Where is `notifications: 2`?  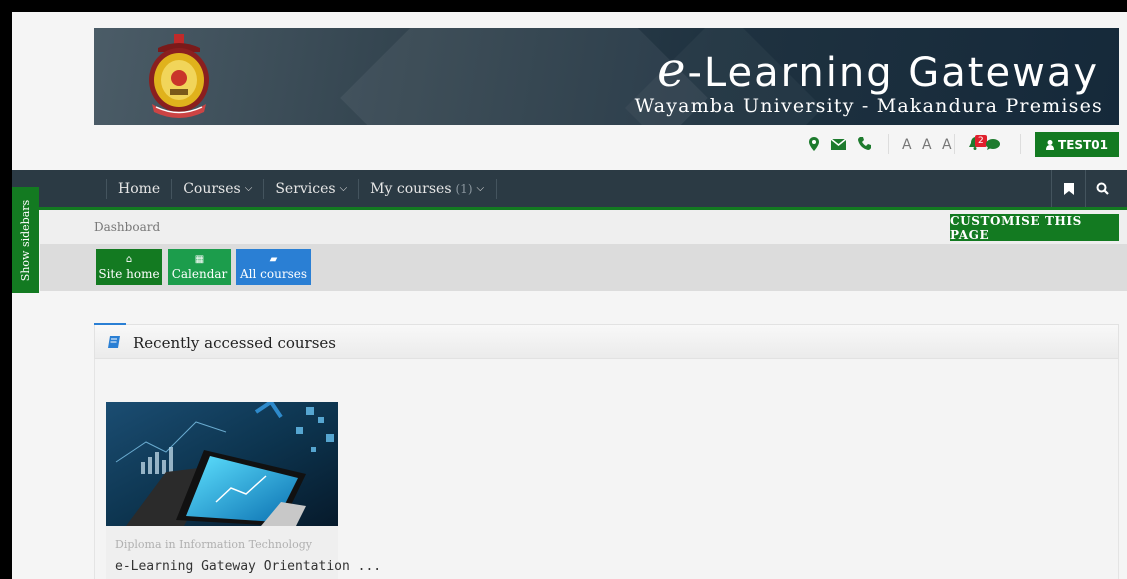
notifications: 2 is located at coordinates (983, 144).